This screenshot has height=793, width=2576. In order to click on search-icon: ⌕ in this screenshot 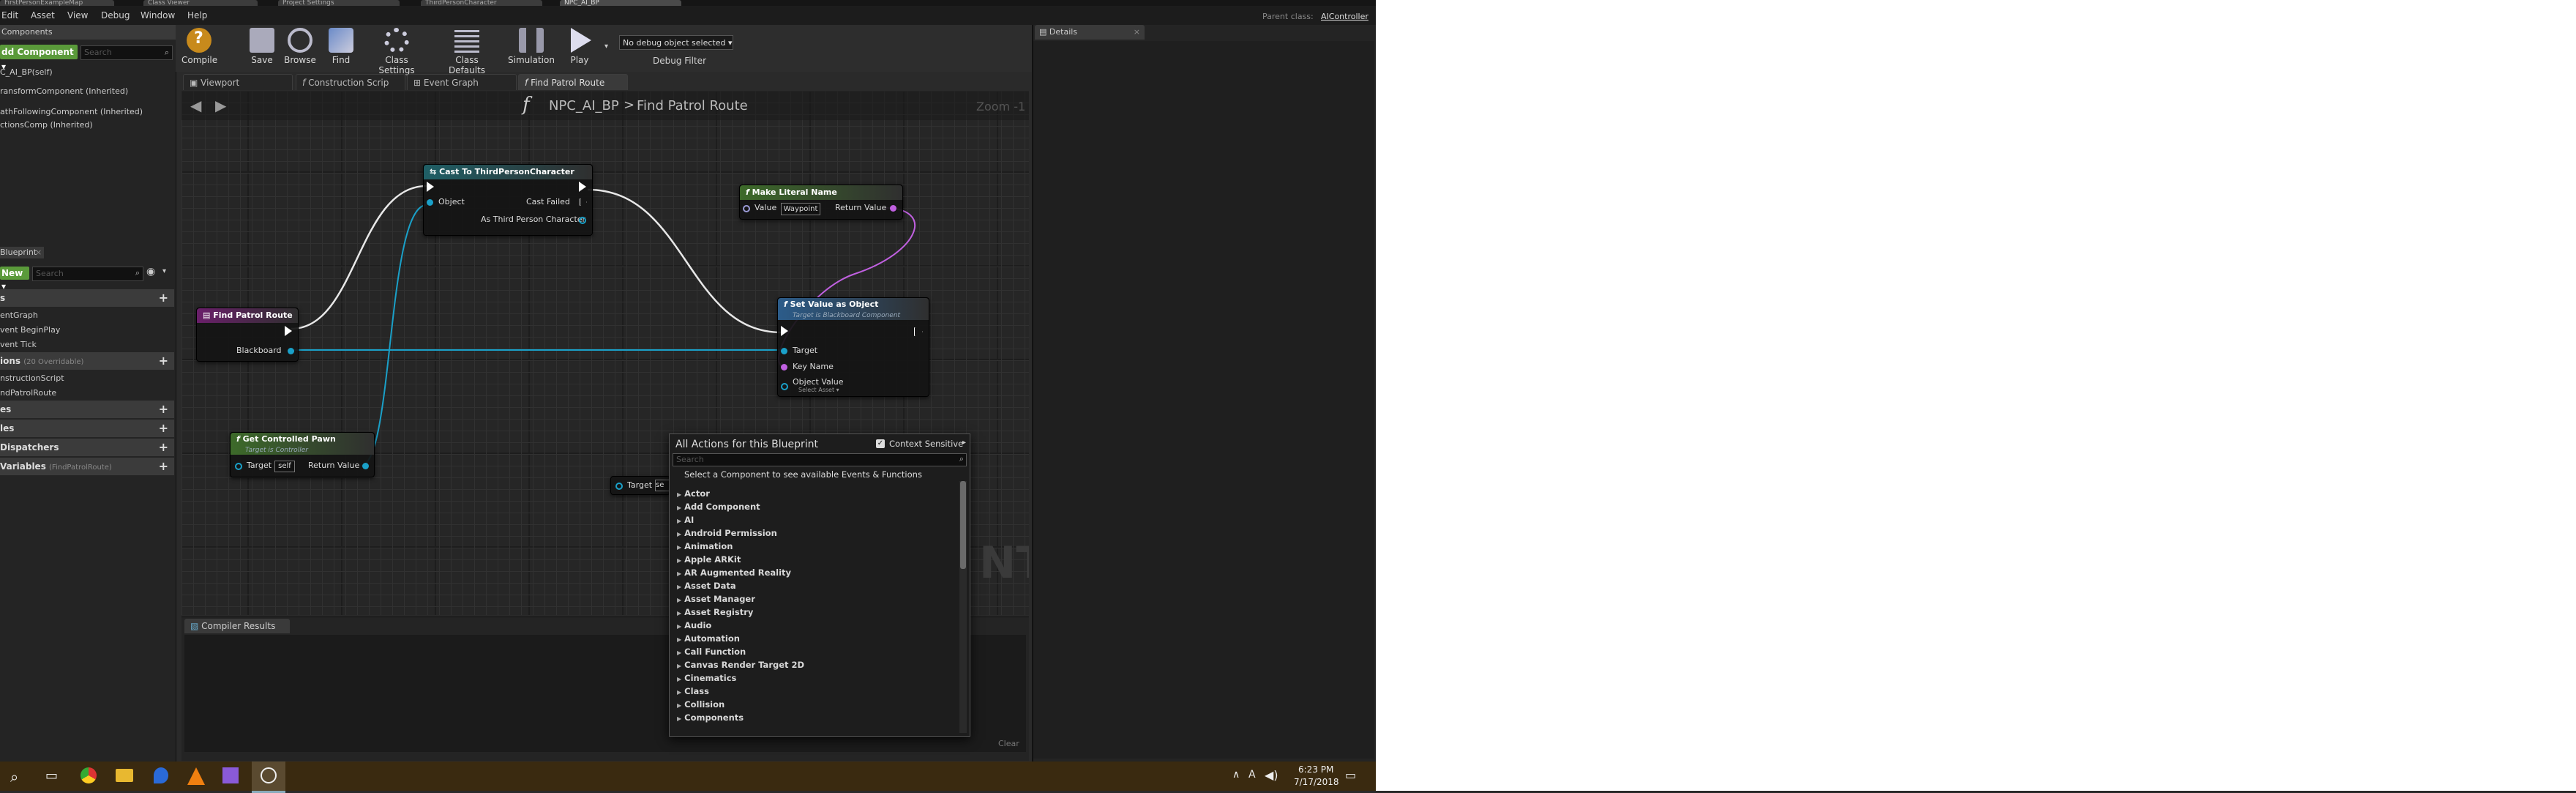, I will do `click(14, 777)`.